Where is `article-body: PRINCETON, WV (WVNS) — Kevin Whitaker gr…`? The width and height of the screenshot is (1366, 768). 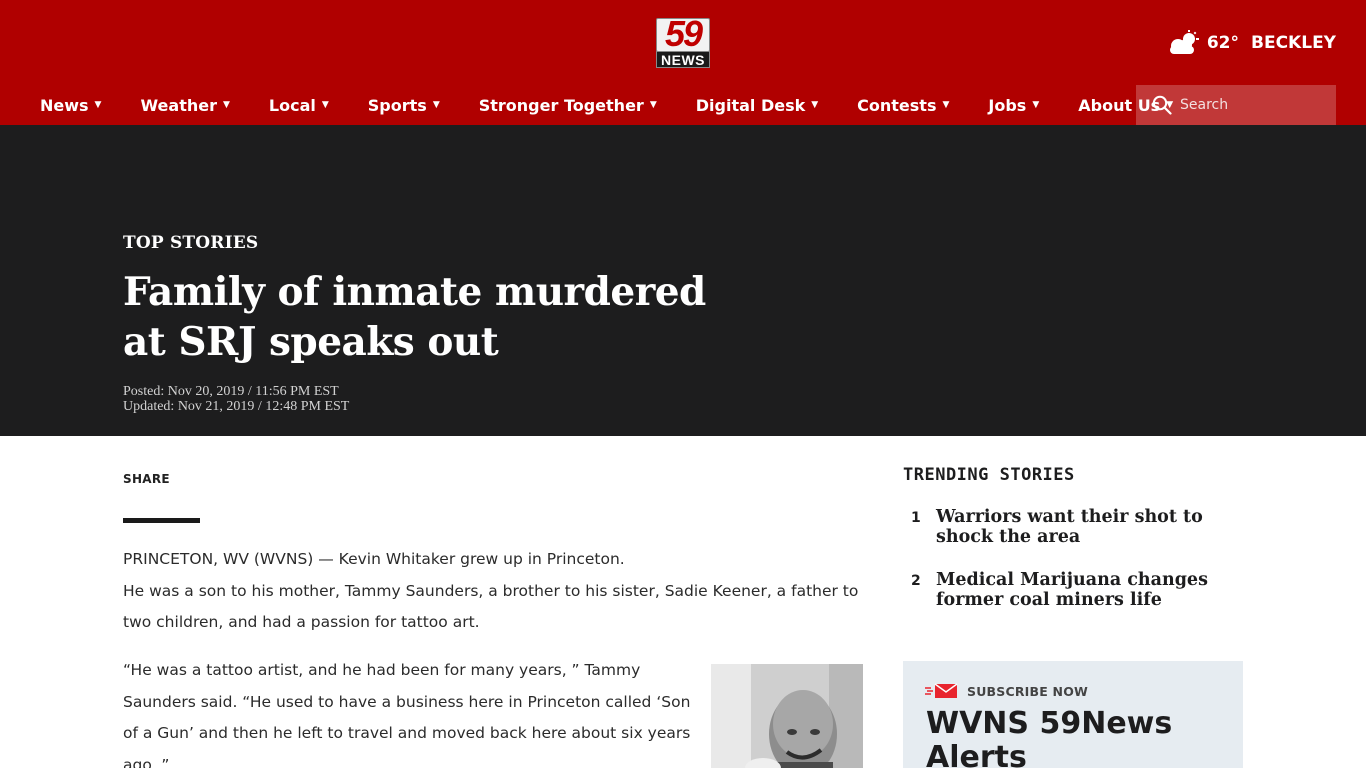 article-body: PRINCETON, WV (WVNS) — Kevin Whitaker gr… is located at coordinates (493, 591).